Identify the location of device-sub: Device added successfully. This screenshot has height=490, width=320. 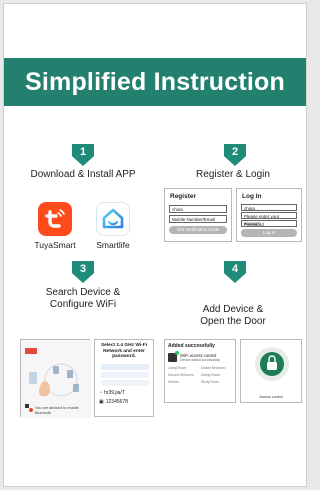
(200, 360).